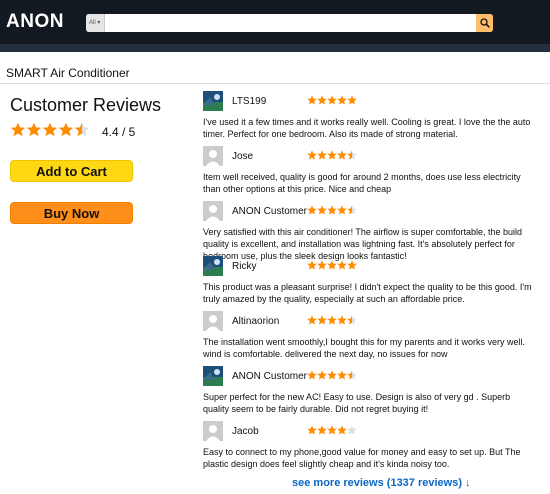  I want to click on search-button, so click(484, 23).